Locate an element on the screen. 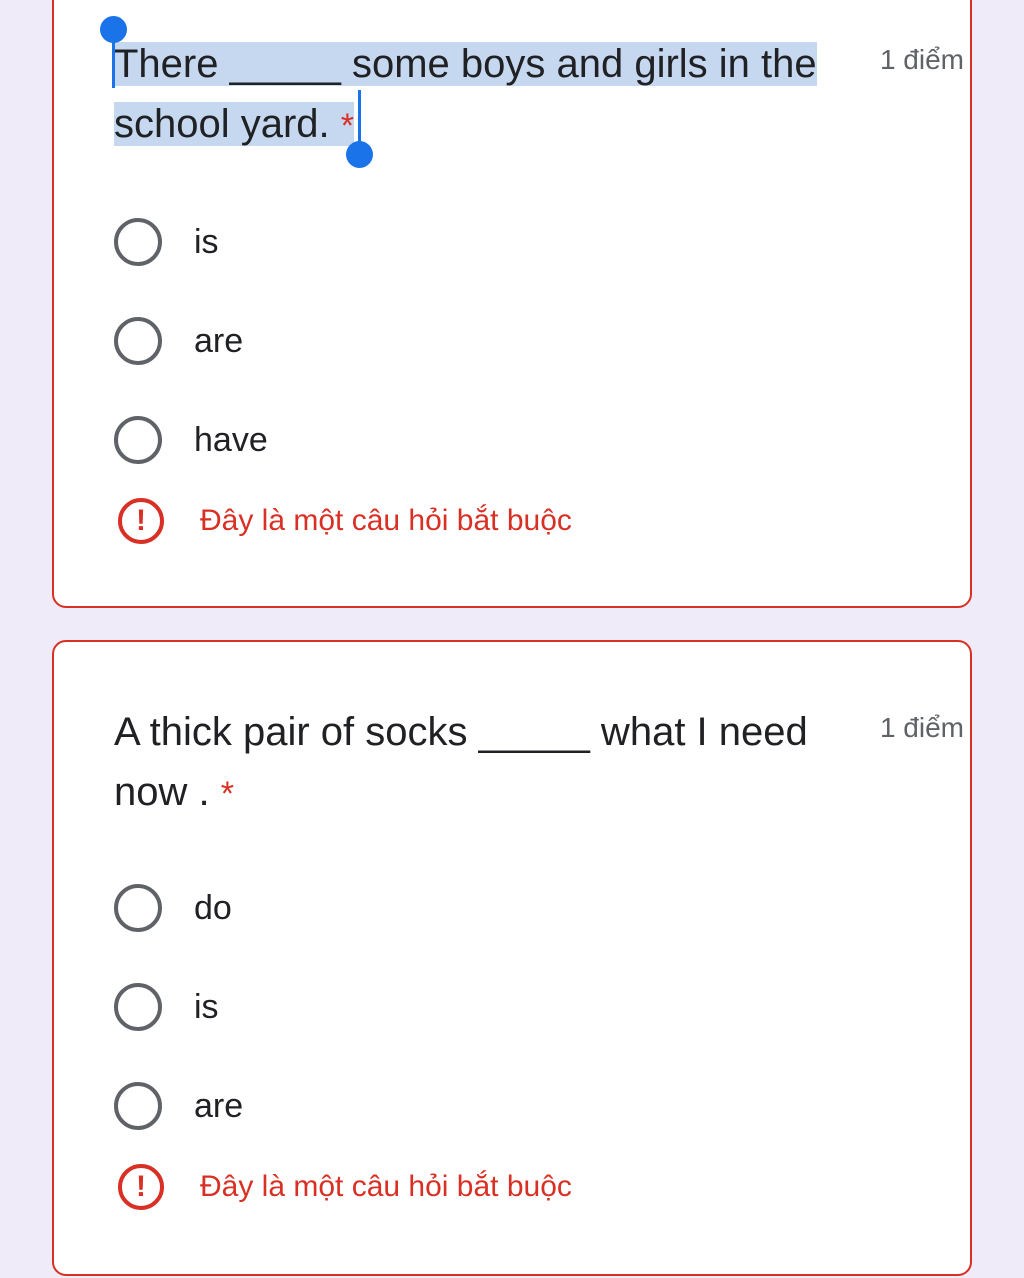 The width and height of the screenshot is (1024, 1278). question-text-line-2-text: now . is located at coordinates (162, 792).